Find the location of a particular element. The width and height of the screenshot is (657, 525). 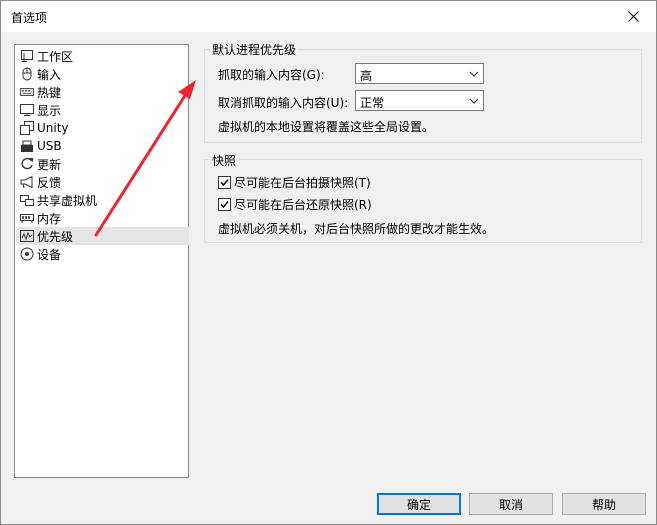

ungrabbed-input-value: 正常 is located at coordinates (372, 103).